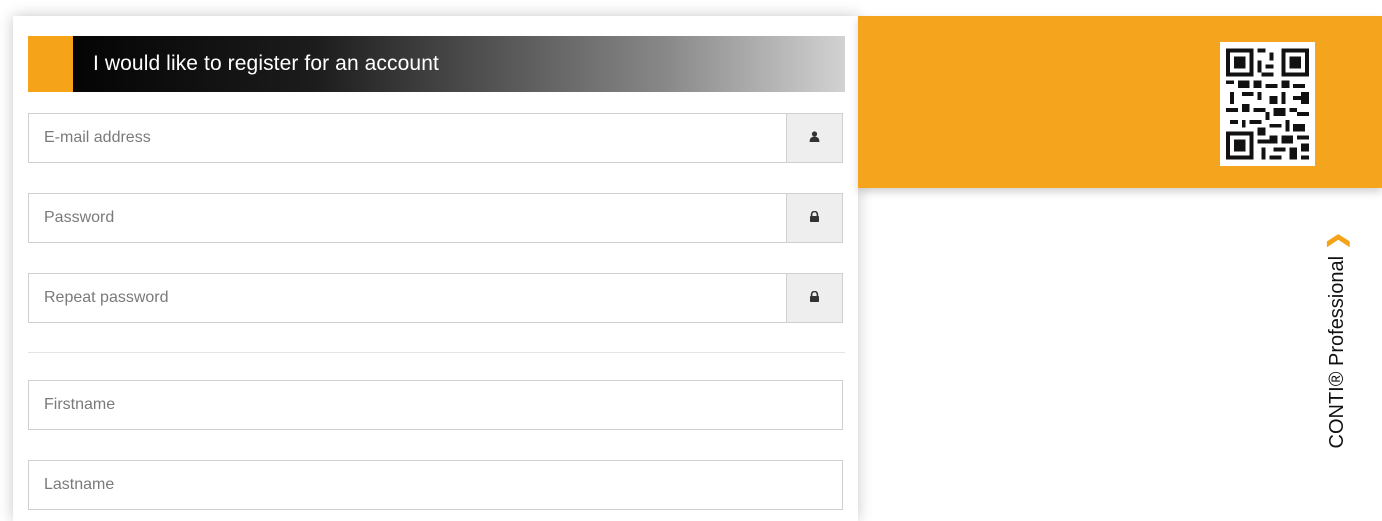 Image resolution: width=1382 pixels, height=521 pixels. Describe the element at coordinates (1336, 352) in the screenshot. I see `brand-name: CONTI® Professional` at that location.